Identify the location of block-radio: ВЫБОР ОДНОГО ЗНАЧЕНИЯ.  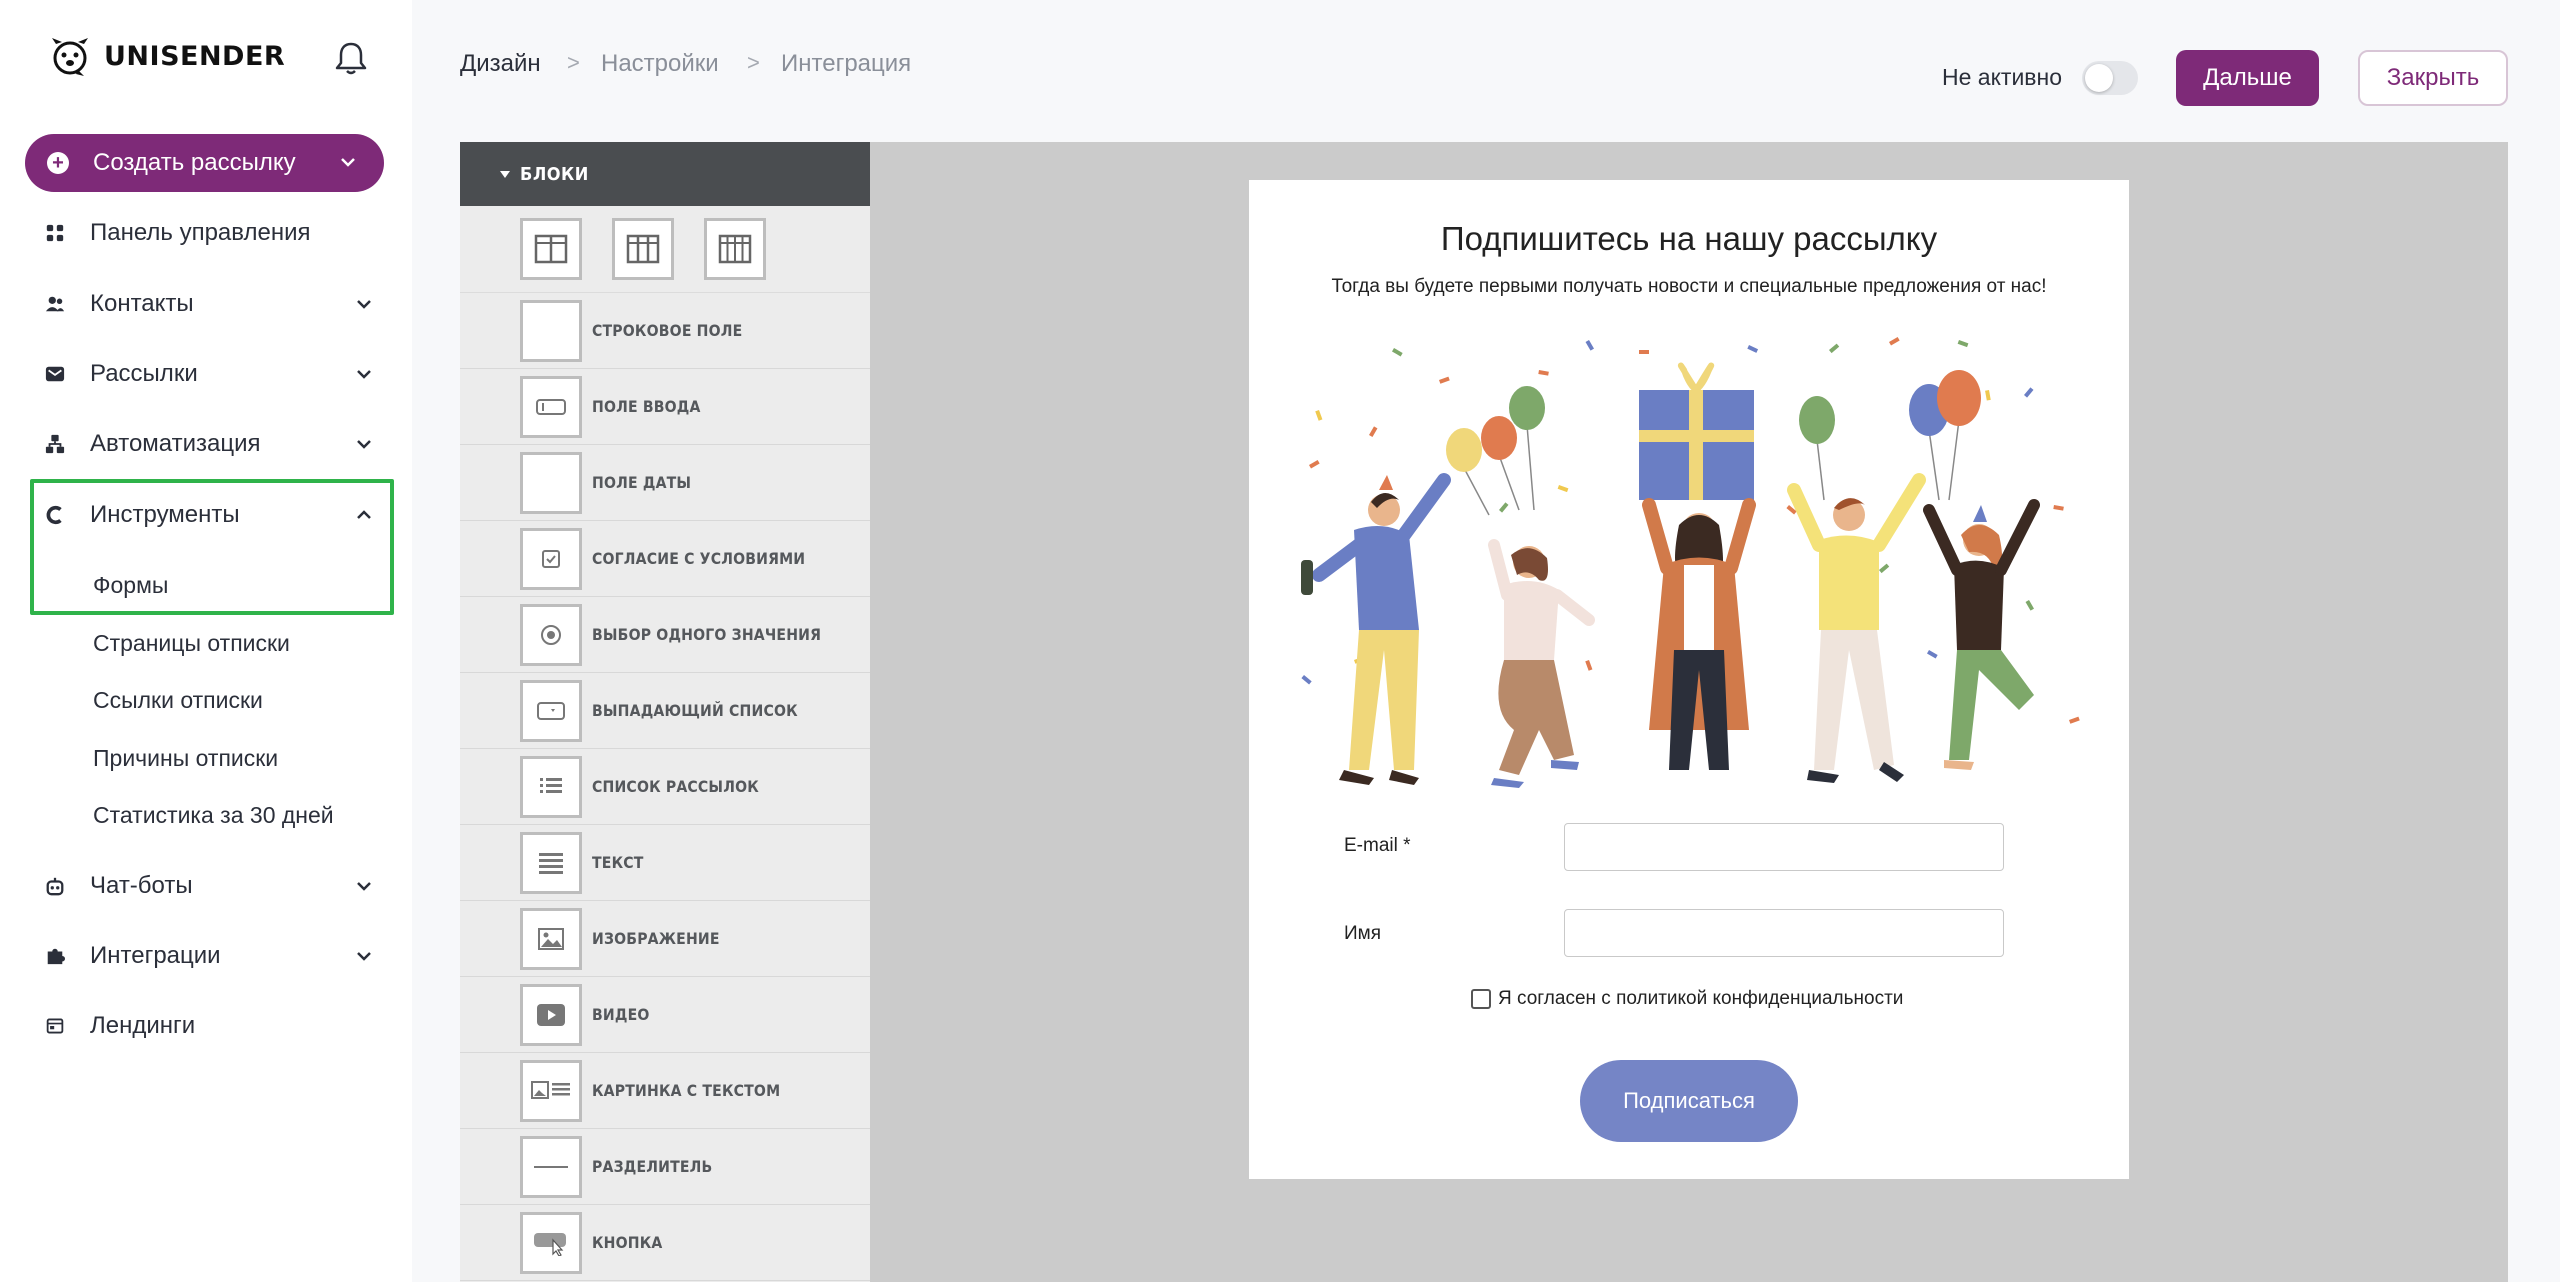
(665, 635).